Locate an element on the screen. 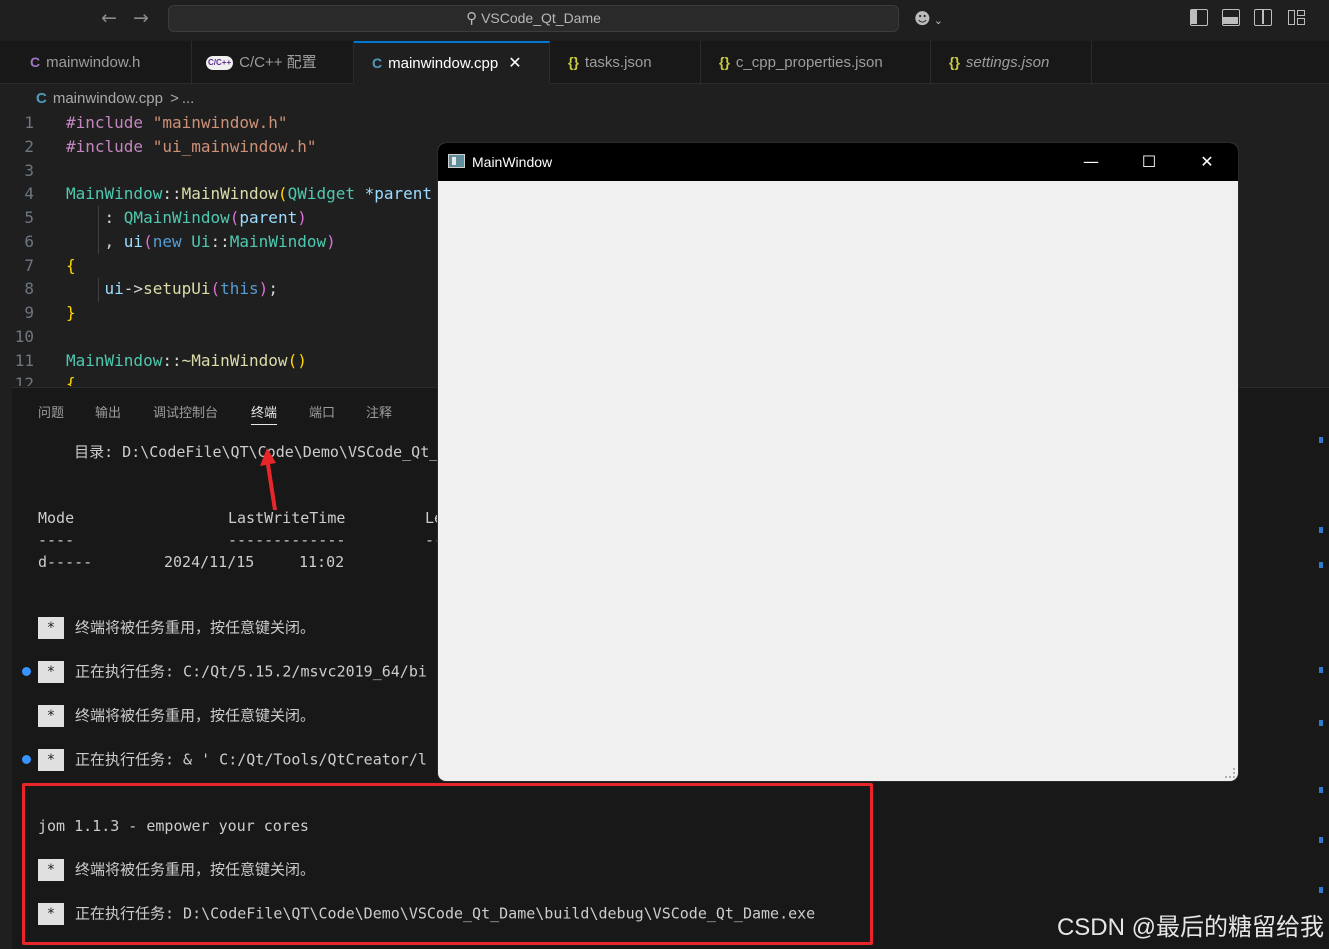 Image resolution: width=1329 pixels, height=949 pixels. code-token: this is located at coordinates (239, 288).